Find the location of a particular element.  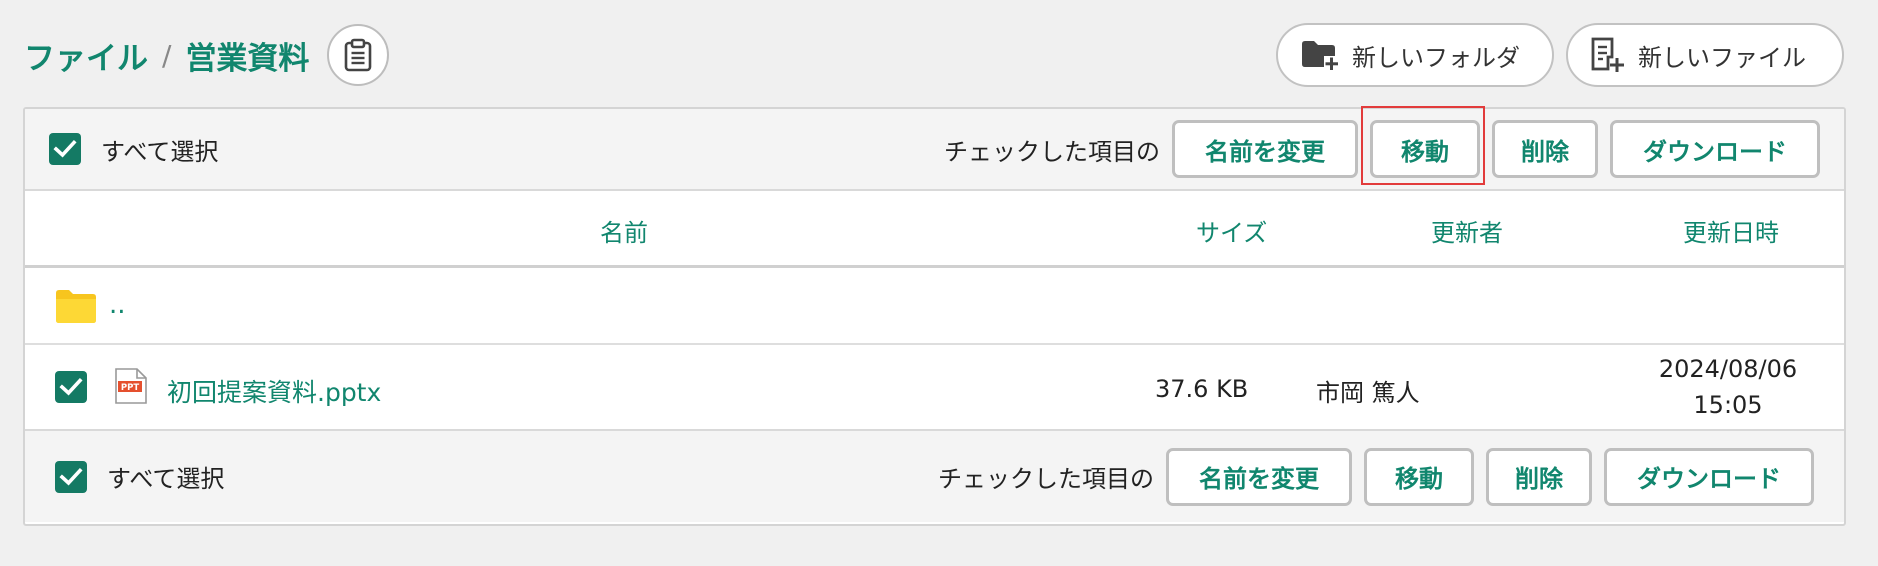

rename-button-top: 名前を変更 is located at coordinates (1265, 149).